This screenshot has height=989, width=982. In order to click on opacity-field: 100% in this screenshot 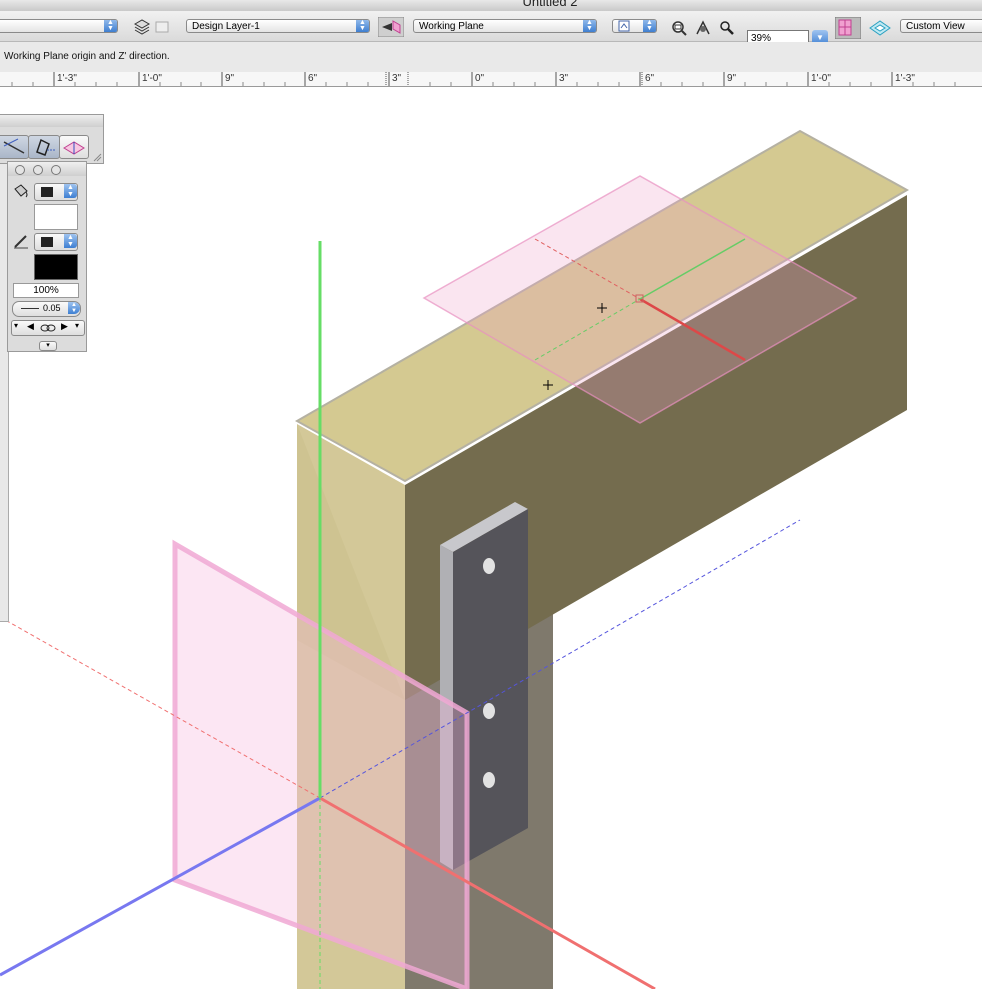, I will do `click(46, 290)`.